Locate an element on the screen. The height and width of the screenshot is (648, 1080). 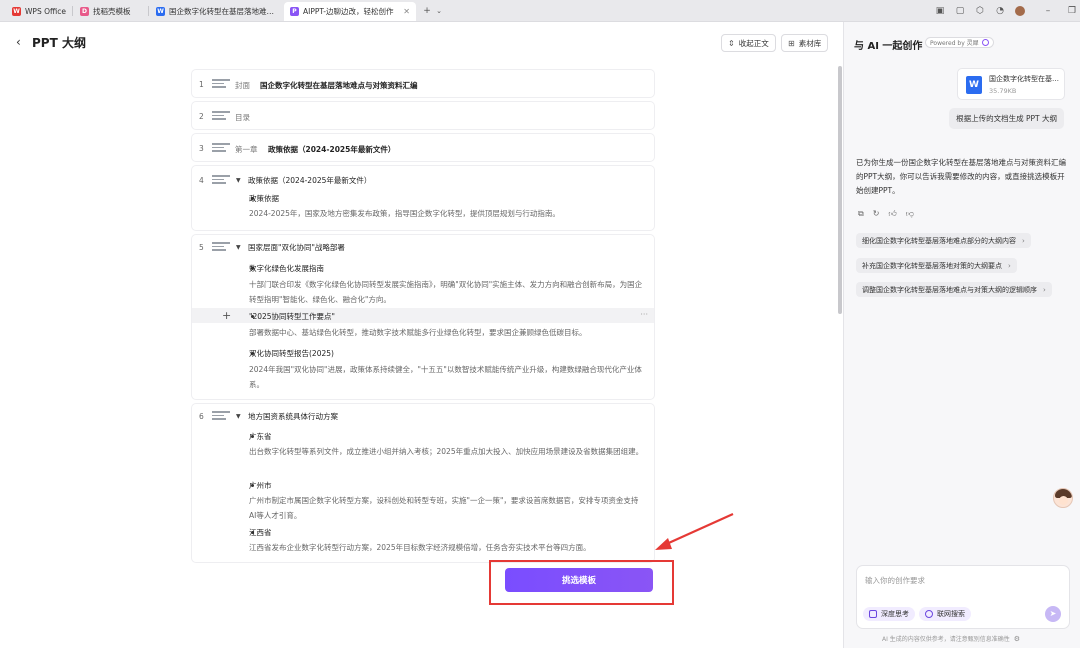
row-number: 1 is located at coordinates (201, 84).